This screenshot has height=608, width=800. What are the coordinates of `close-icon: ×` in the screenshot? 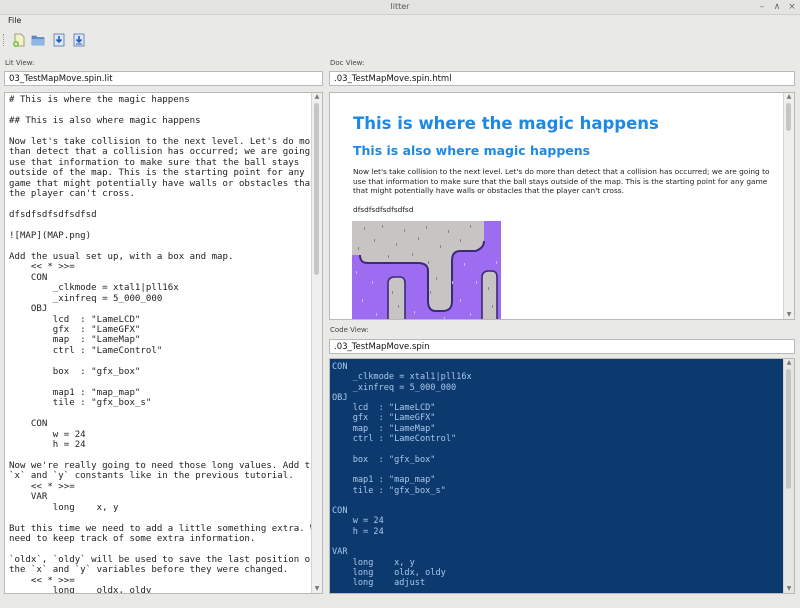 It's located at (792, 7).